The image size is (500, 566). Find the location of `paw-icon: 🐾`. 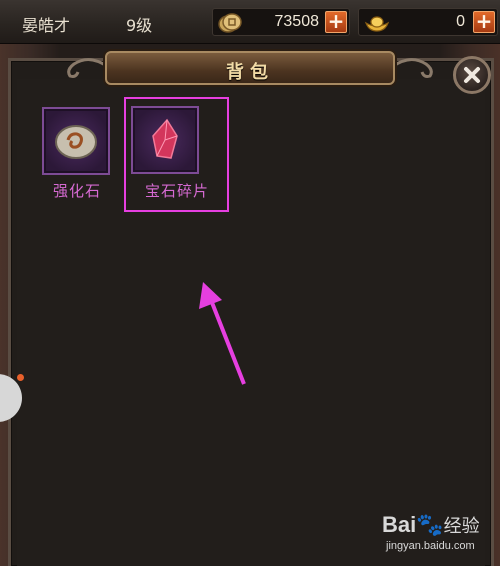

paw-icon: 🐾 is located at coordinates (430, 524).